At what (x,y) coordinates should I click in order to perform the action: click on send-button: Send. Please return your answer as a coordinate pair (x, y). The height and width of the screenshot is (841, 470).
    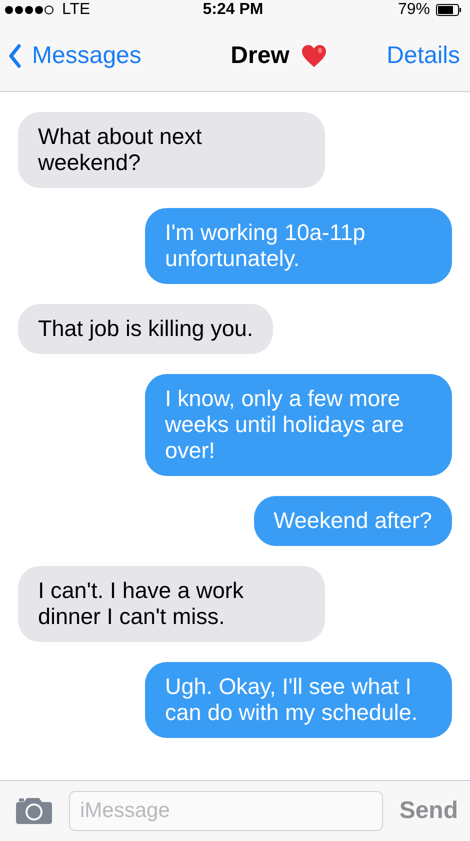
    Looking at the image, I should click on (428, 811).